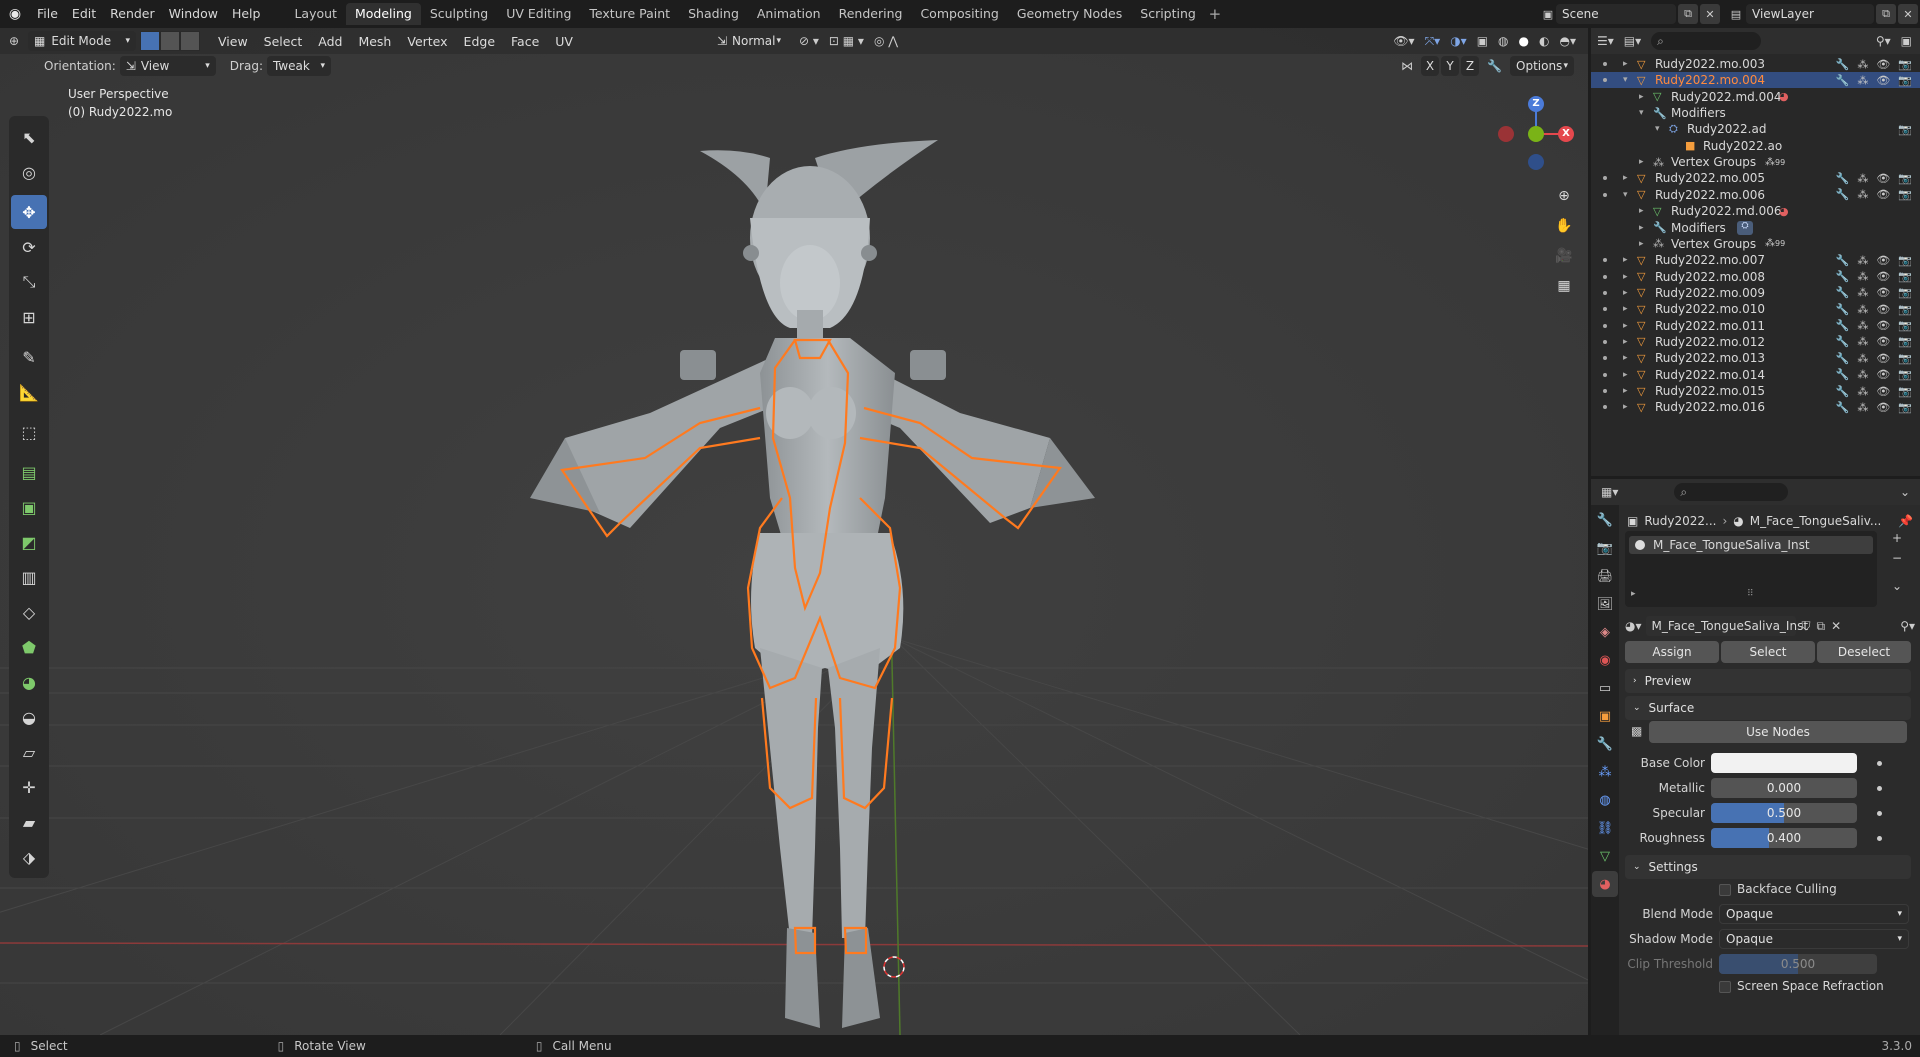 This screenshot has height=1057, width=1920. Describe the element at coordinates (1864, 652) in the screenshot. I see `deselect-button: Deselect` at that location.